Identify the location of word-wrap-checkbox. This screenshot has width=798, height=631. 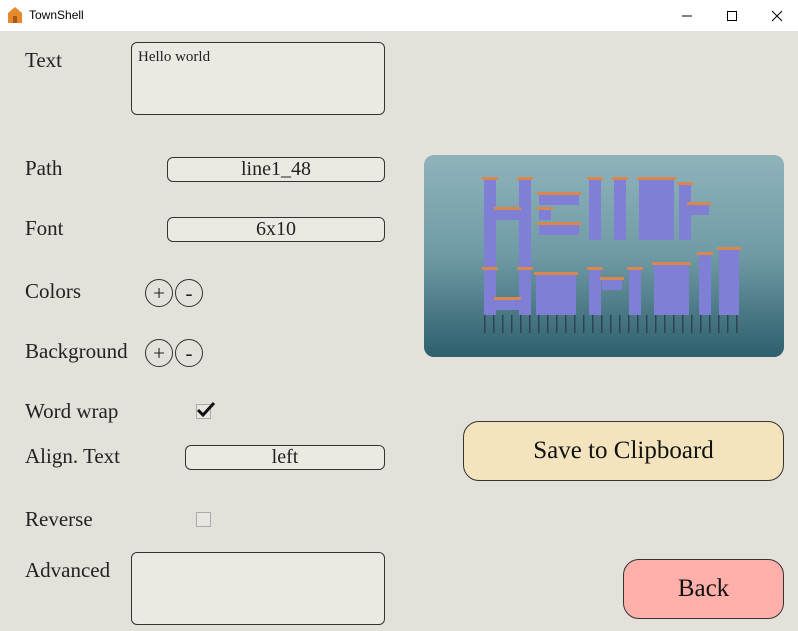
(206, 410).